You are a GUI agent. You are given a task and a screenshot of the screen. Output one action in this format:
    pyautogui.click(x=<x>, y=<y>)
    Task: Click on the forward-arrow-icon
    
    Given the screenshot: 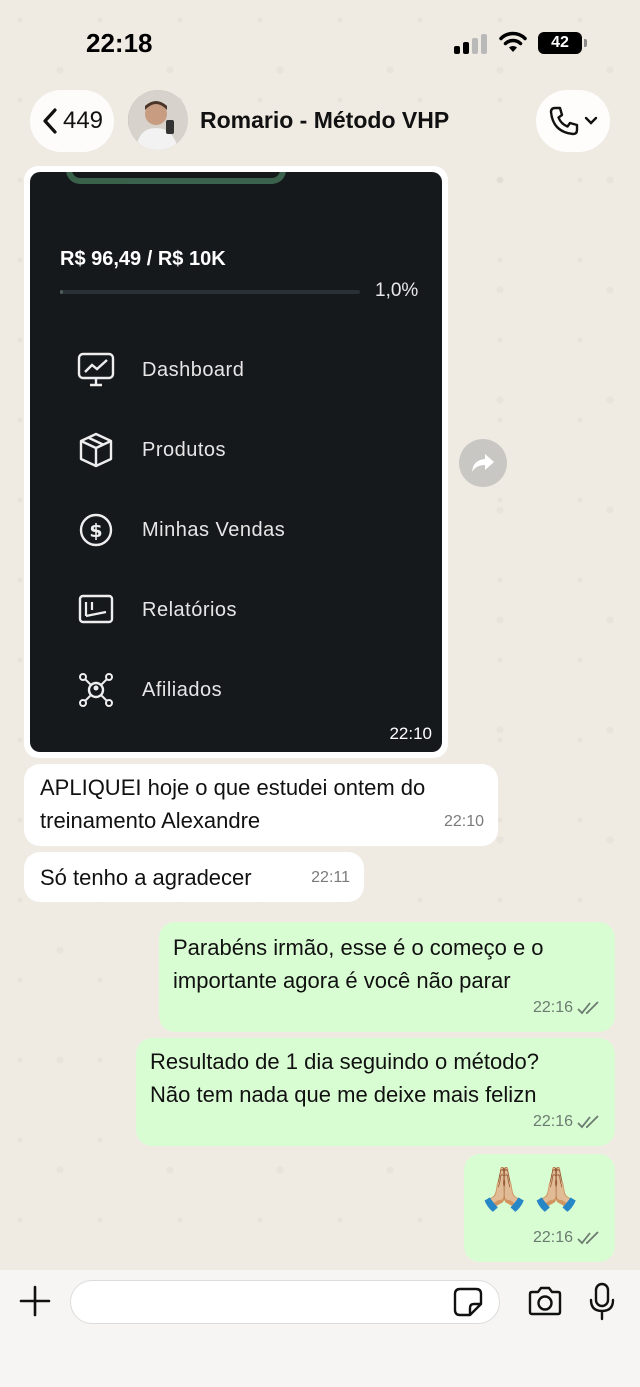 What is the action you would take?
    pyautogui.click(x=483, y=463)
    